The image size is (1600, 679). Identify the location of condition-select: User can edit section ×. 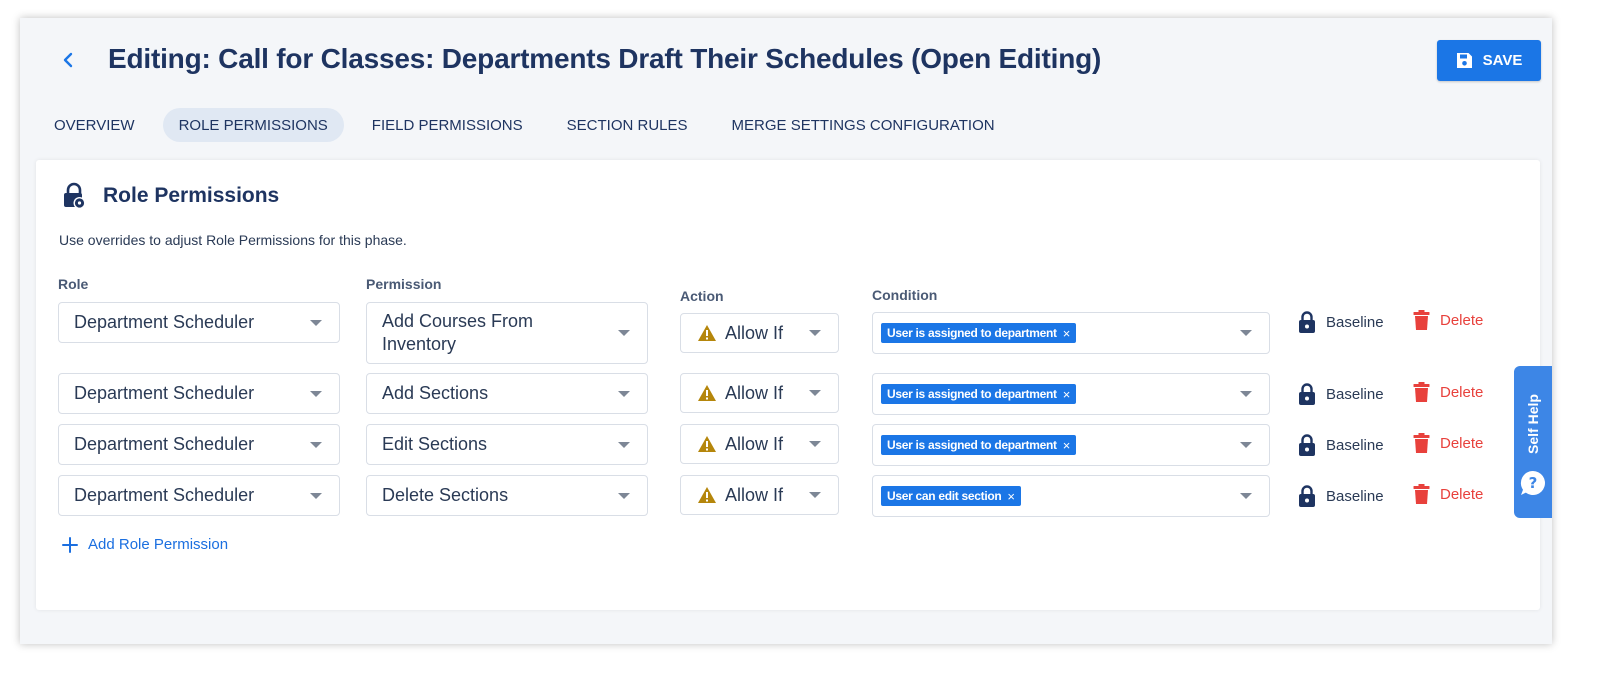
(1071, 496).